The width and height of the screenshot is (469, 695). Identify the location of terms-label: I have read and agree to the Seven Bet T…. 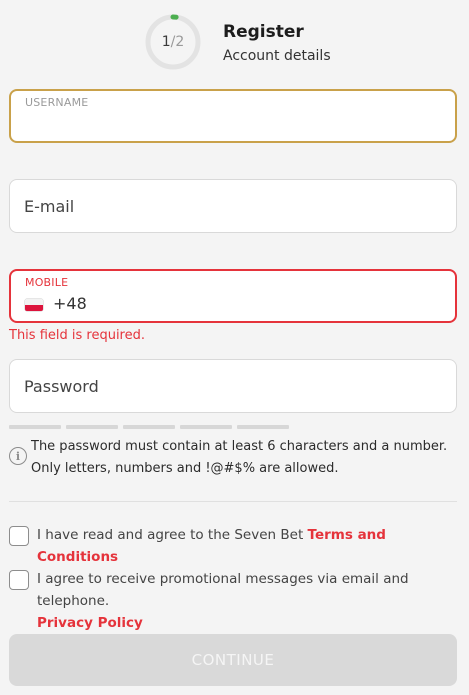
(253, 546).